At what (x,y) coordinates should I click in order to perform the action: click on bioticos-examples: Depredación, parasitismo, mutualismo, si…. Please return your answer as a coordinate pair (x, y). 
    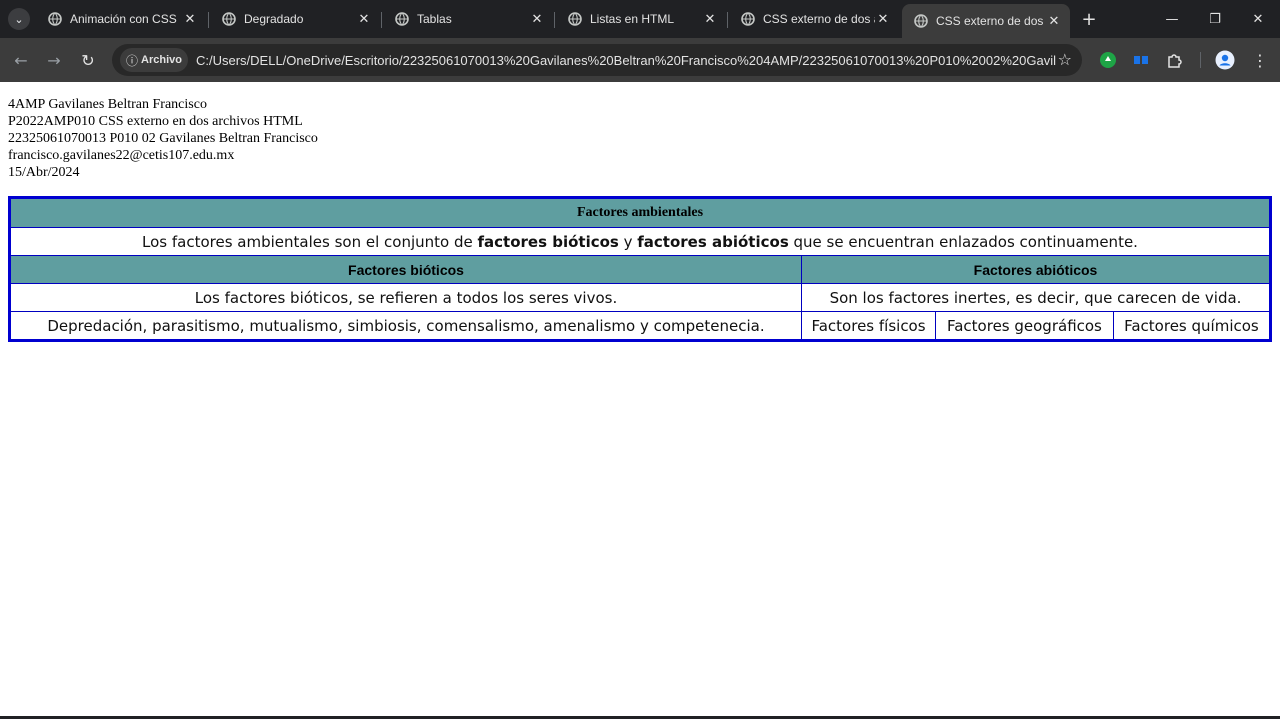
    Looking at the image, I should click on (405, 326).